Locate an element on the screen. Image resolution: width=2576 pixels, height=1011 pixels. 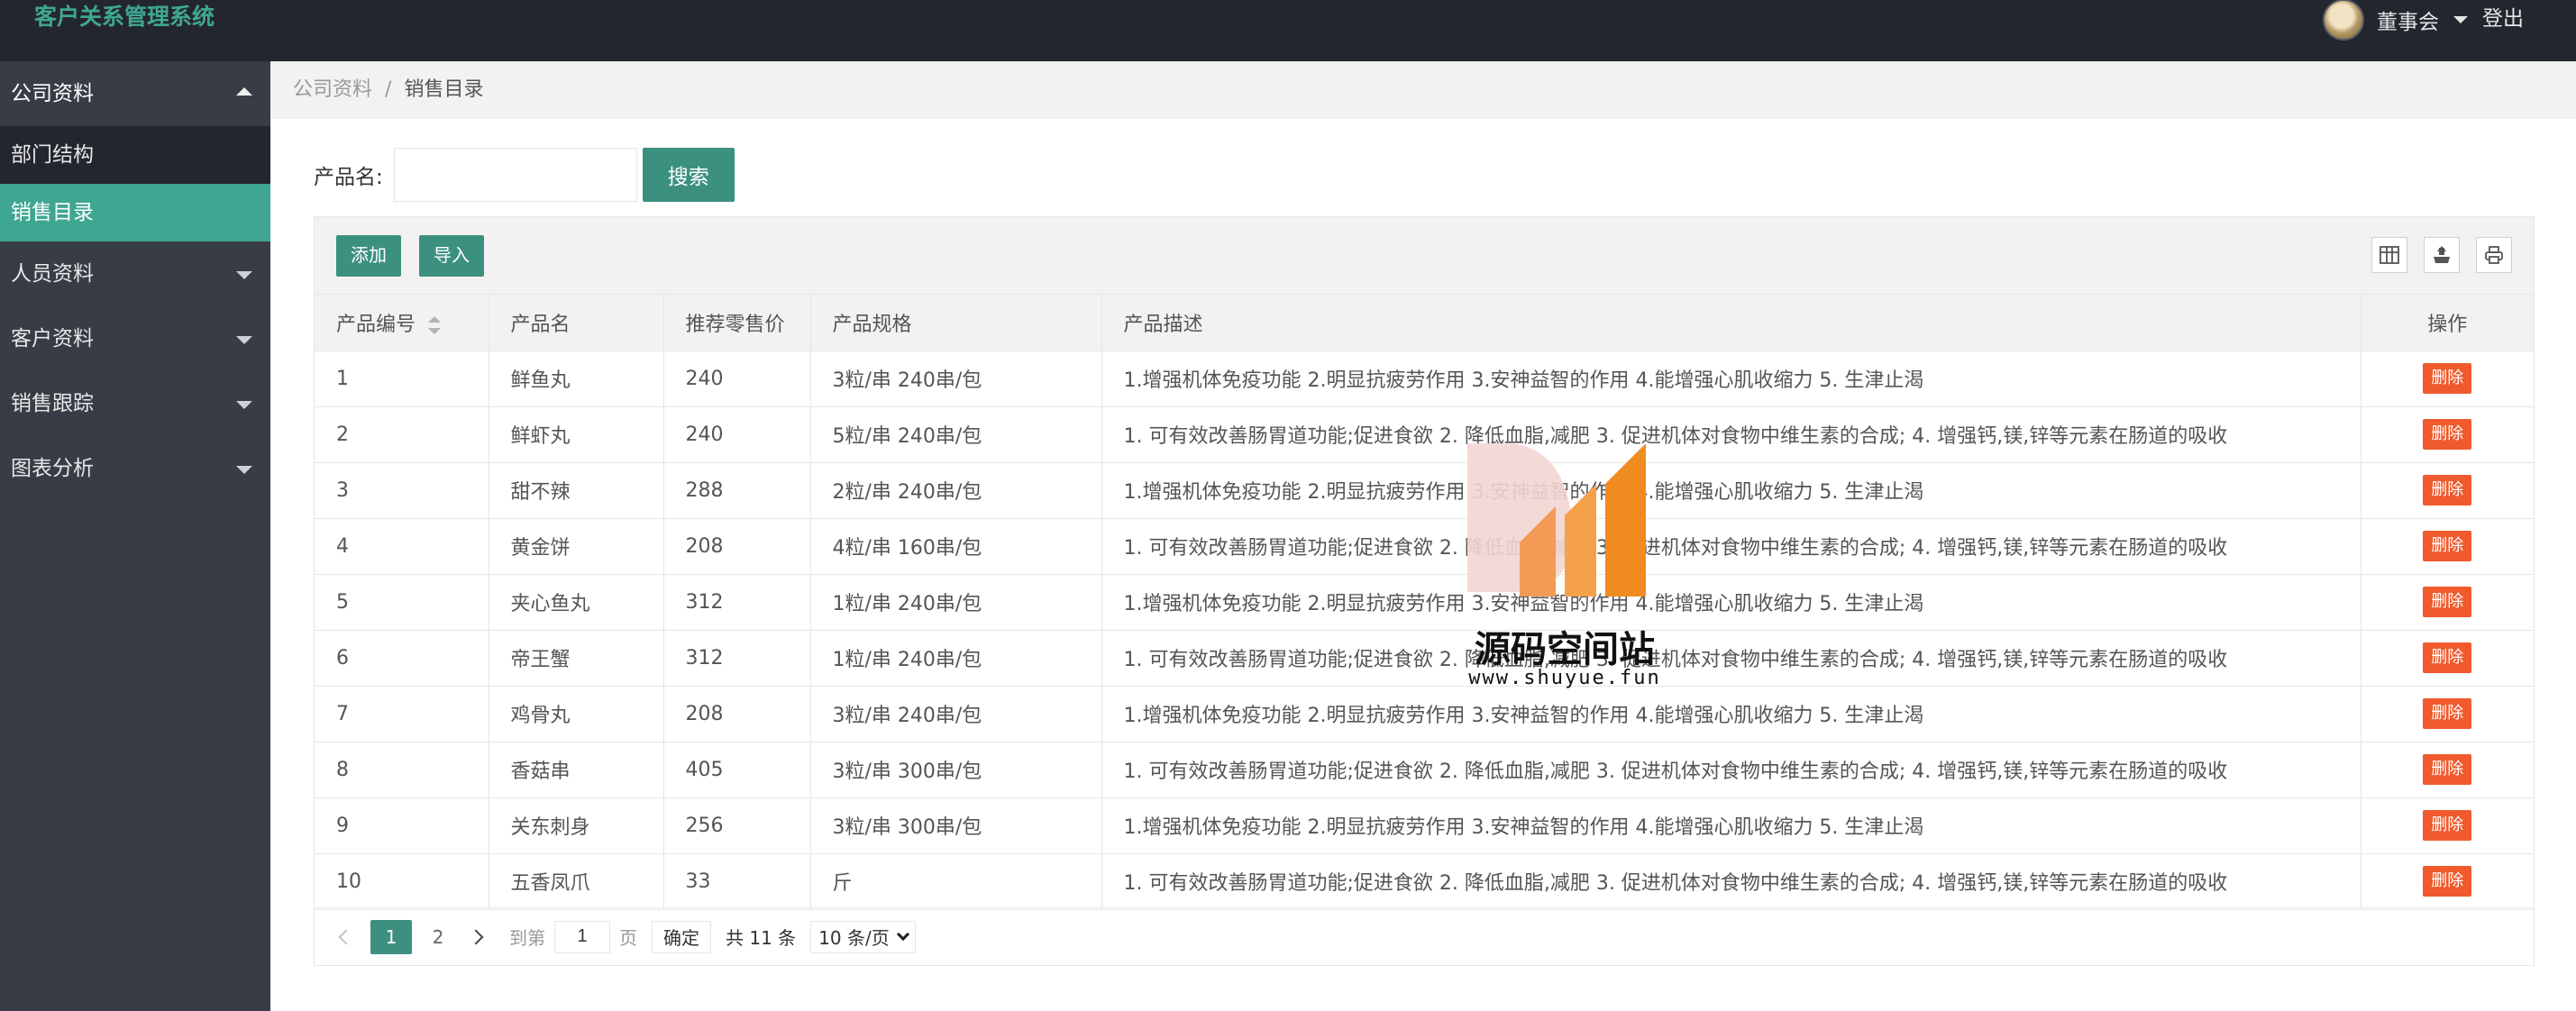
sidebar: 公司资料 部门结构 销售目录 人员资料 客户资料 销售跟踪 图表分析 is located at coordinates (135, 536).